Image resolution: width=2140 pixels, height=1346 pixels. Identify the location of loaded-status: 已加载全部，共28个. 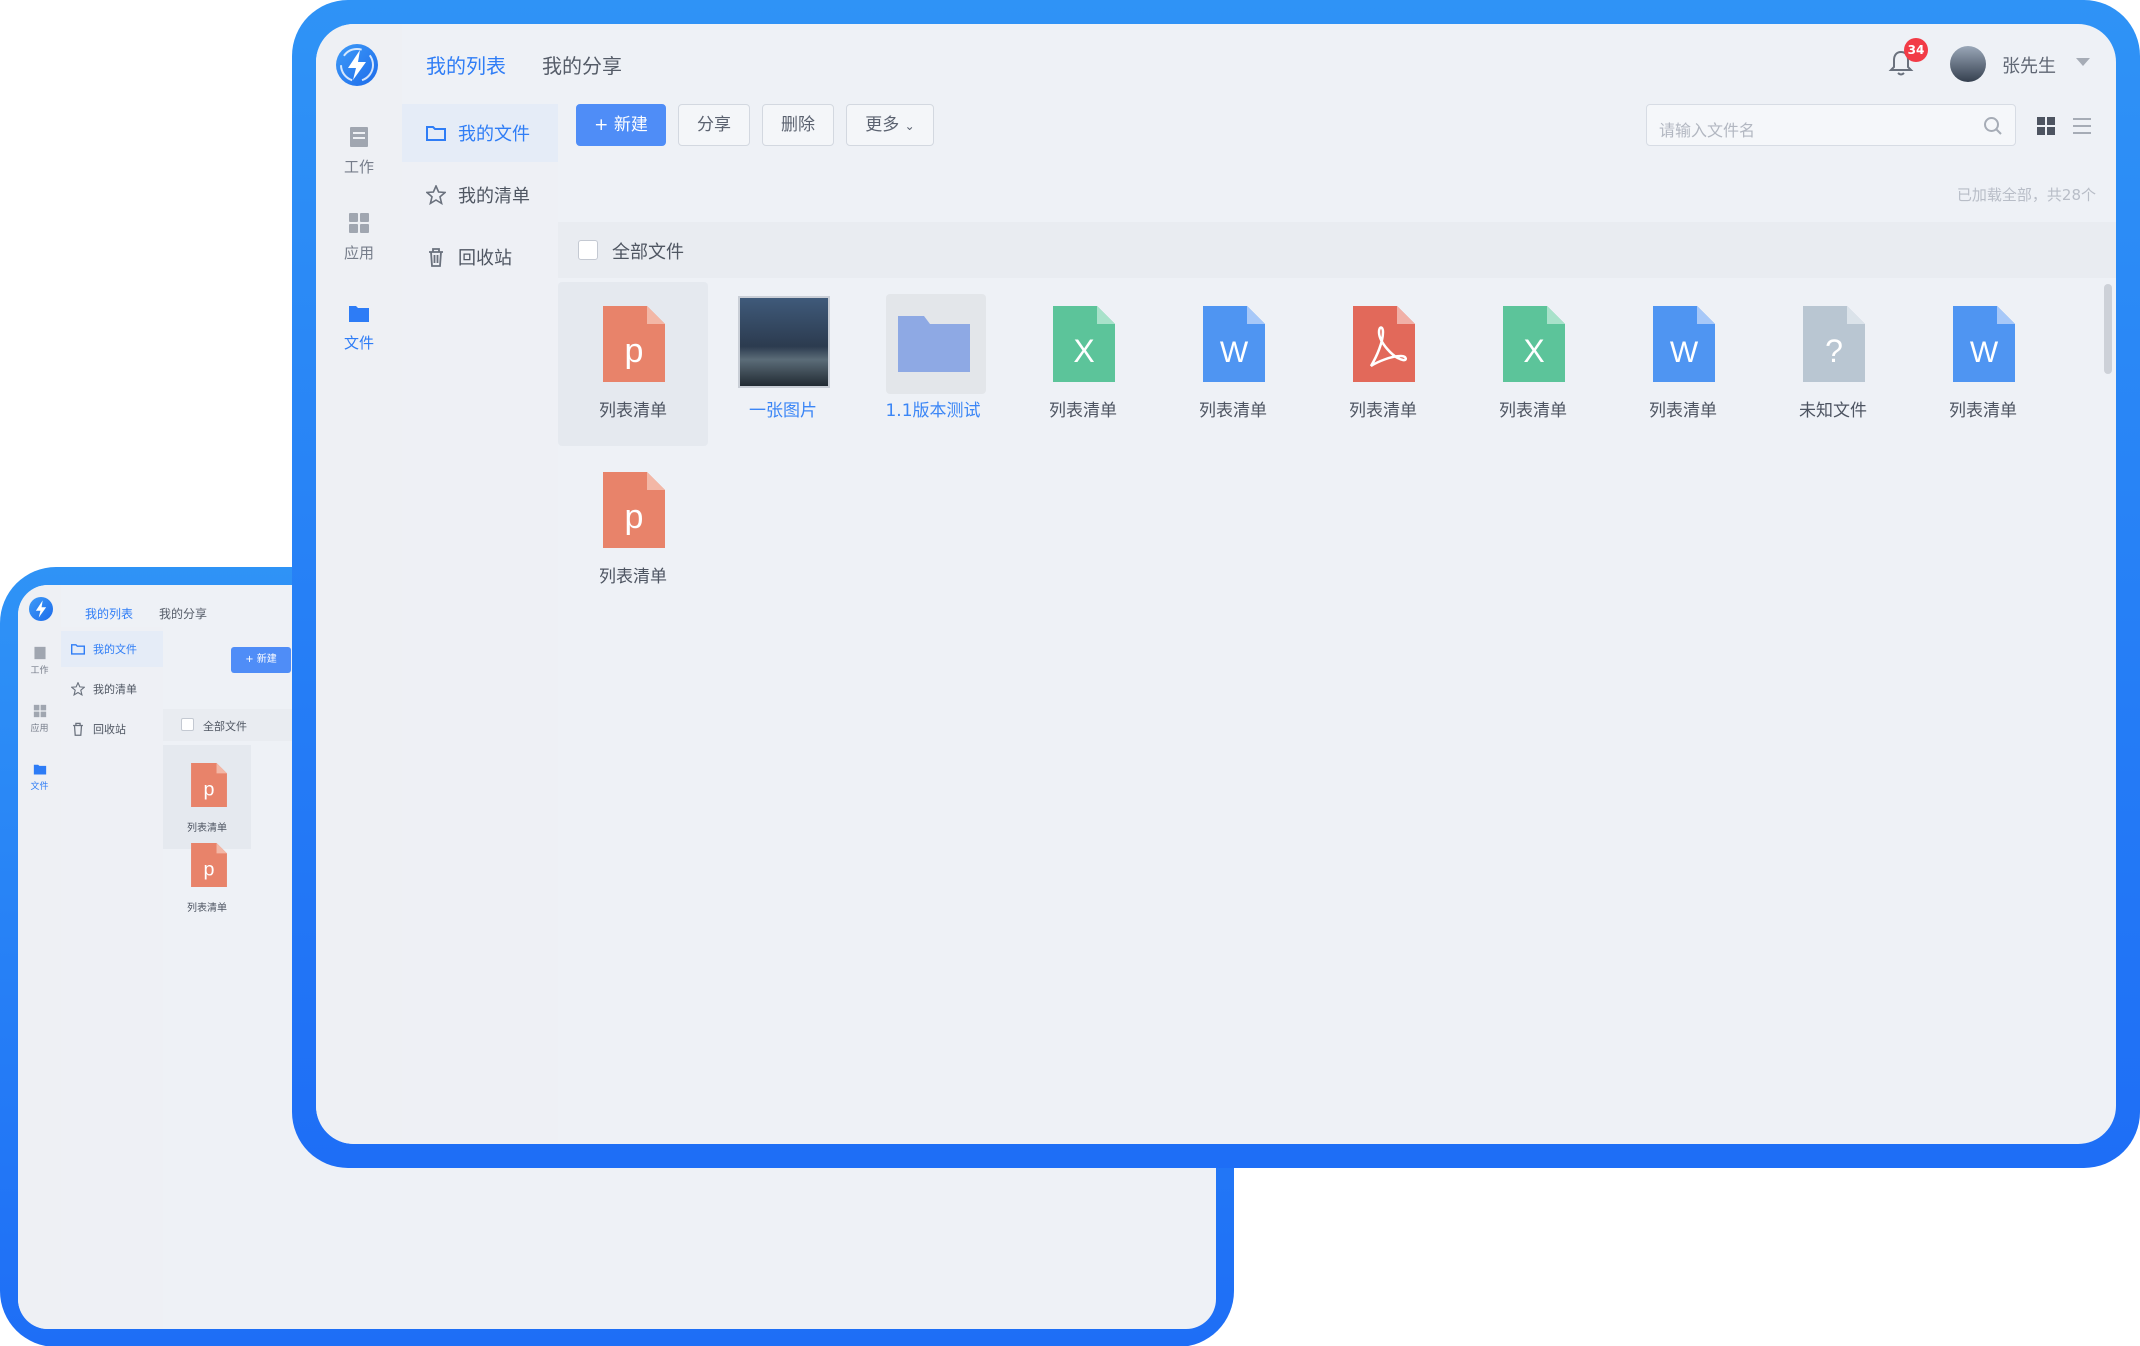
(2026, 195).